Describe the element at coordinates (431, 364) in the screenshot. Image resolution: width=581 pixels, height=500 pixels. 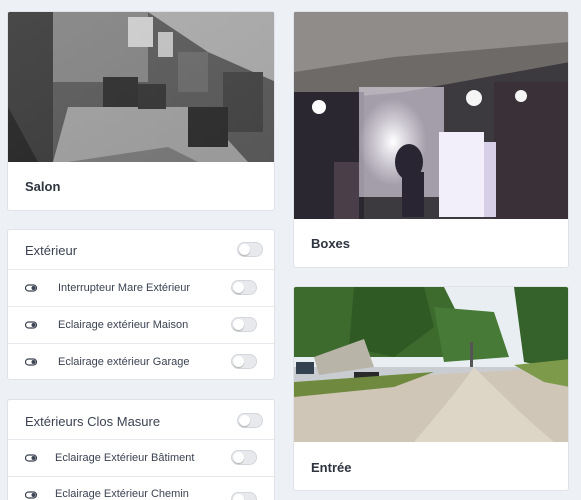
I see `camera-feed-entree` at that location.